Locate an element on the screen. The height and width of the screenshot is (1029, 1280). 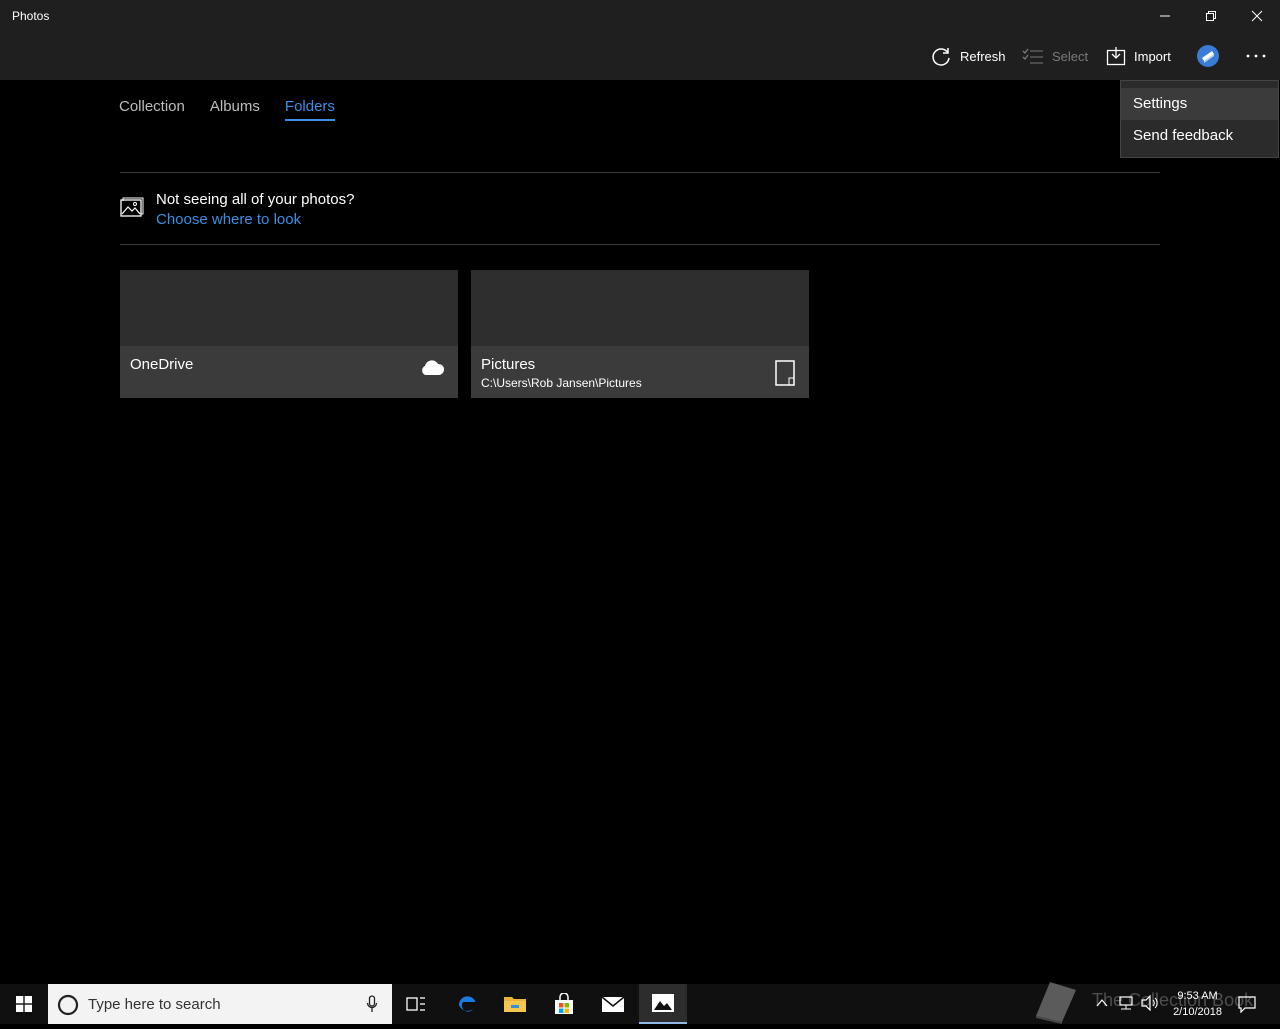
avatar-icon is located at coordinates (1208, 56).